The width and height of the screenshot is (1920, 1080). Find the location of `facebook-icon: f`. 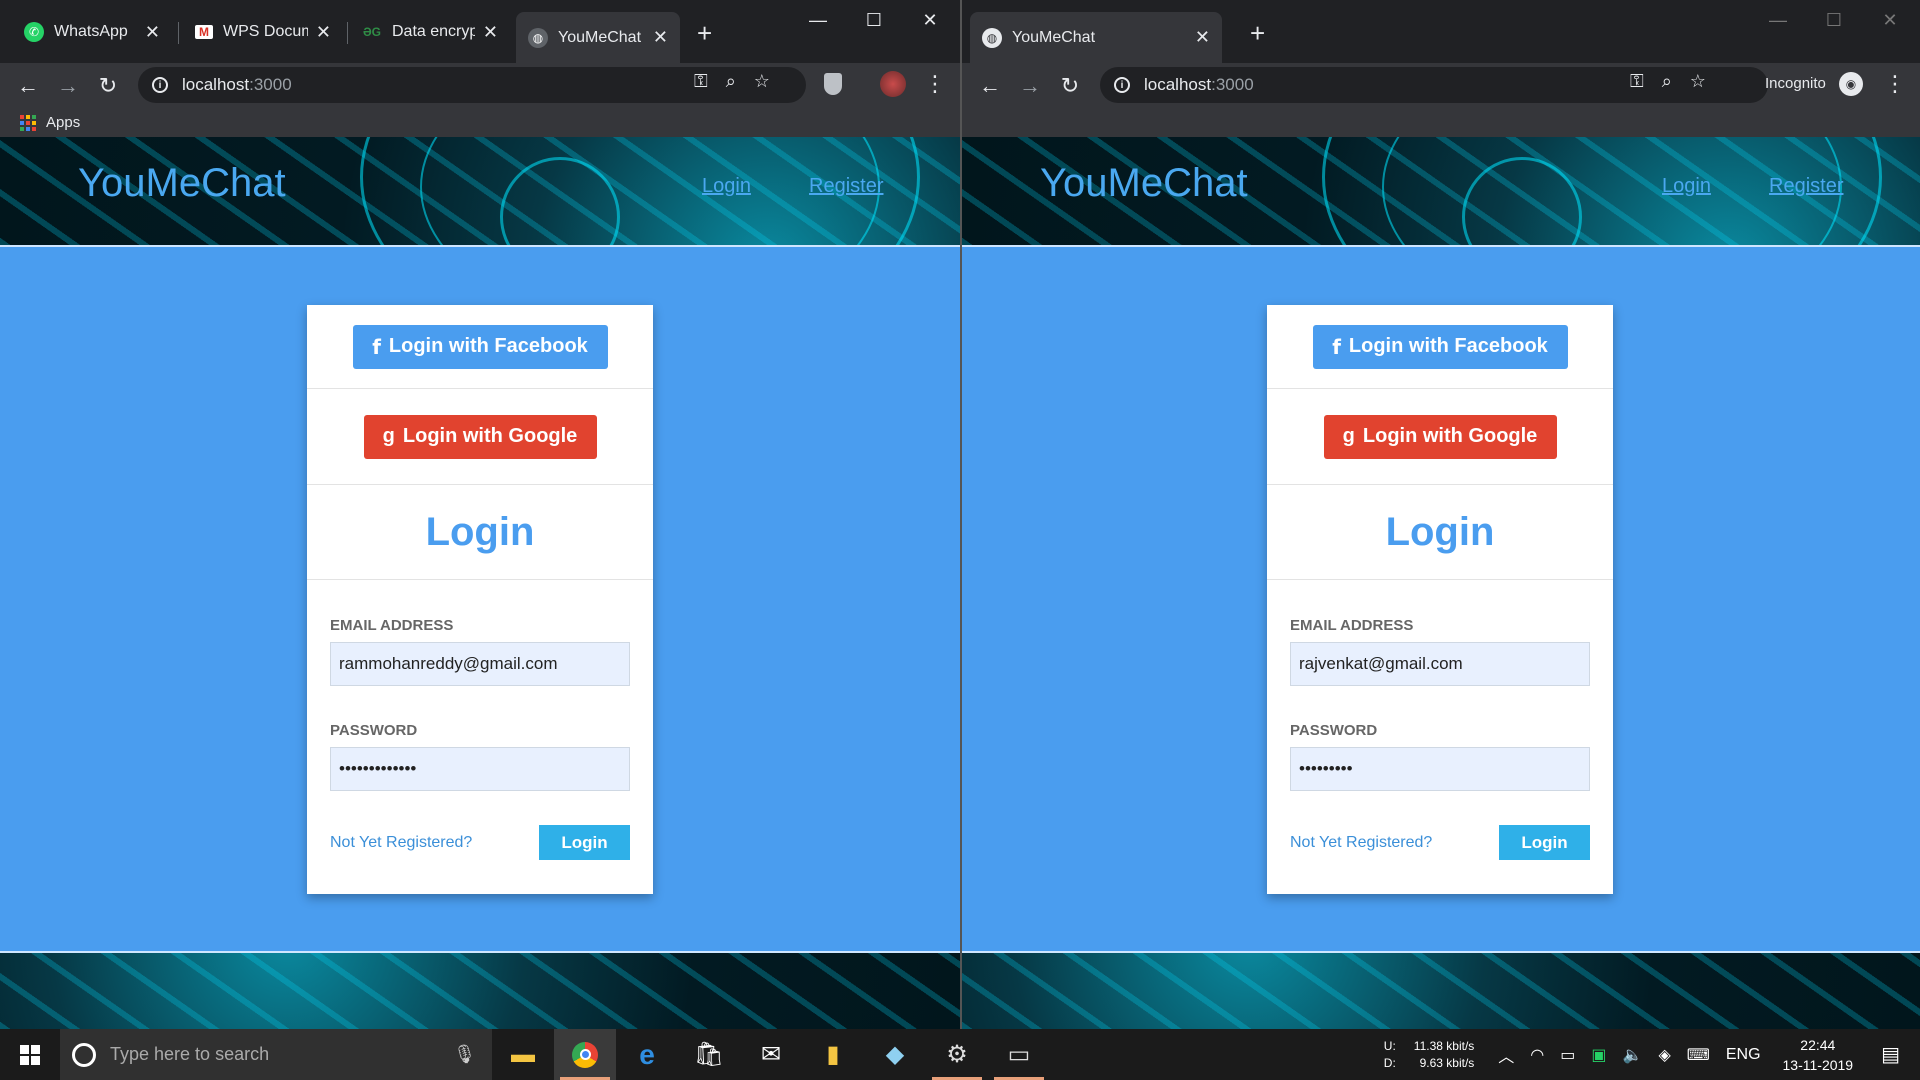

facebook-icon: f is located at coordinates (376, 346).